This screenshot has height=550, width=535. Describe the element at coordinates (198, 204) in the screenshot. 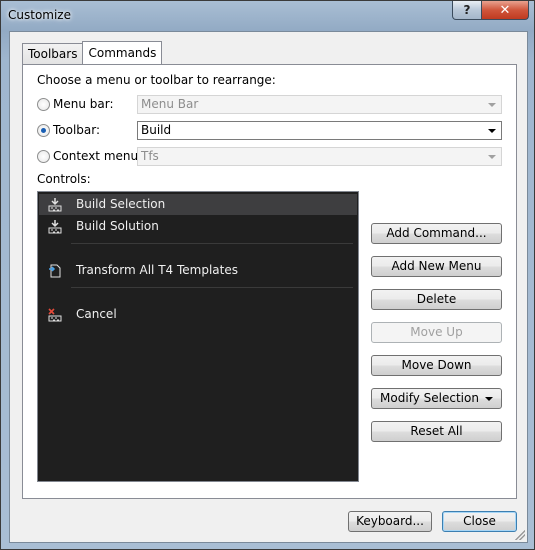

I see `list-item: Build Selection` at that location.